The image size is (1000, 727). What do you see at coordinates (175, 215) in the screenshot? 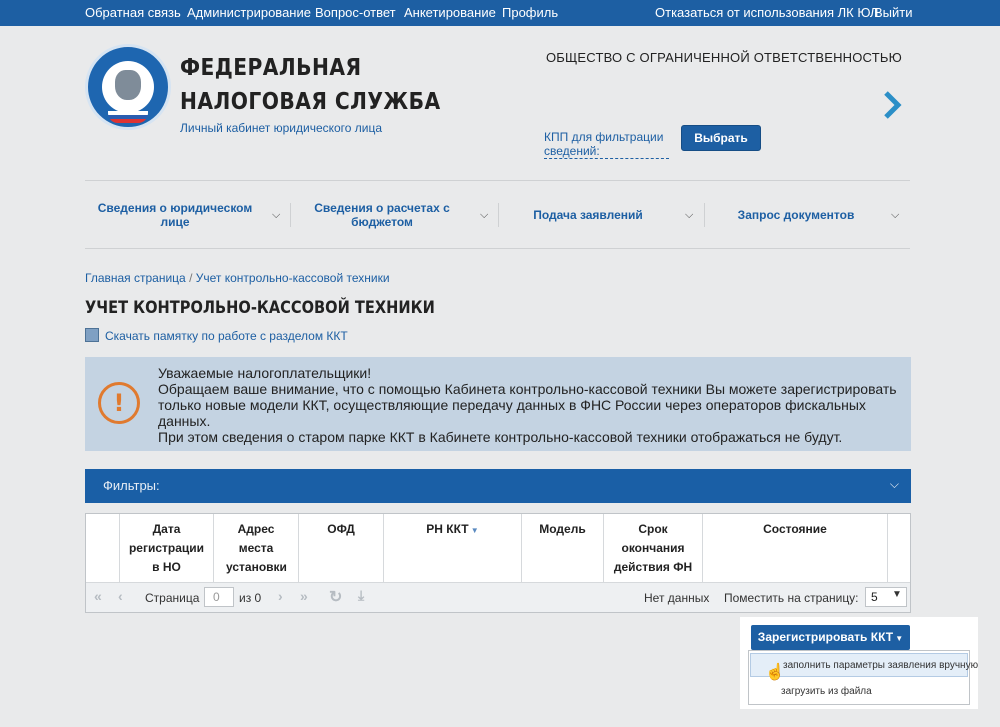
I see `nav-item-label: Сведения о юридическом лице` at bounding box center [175, 215].